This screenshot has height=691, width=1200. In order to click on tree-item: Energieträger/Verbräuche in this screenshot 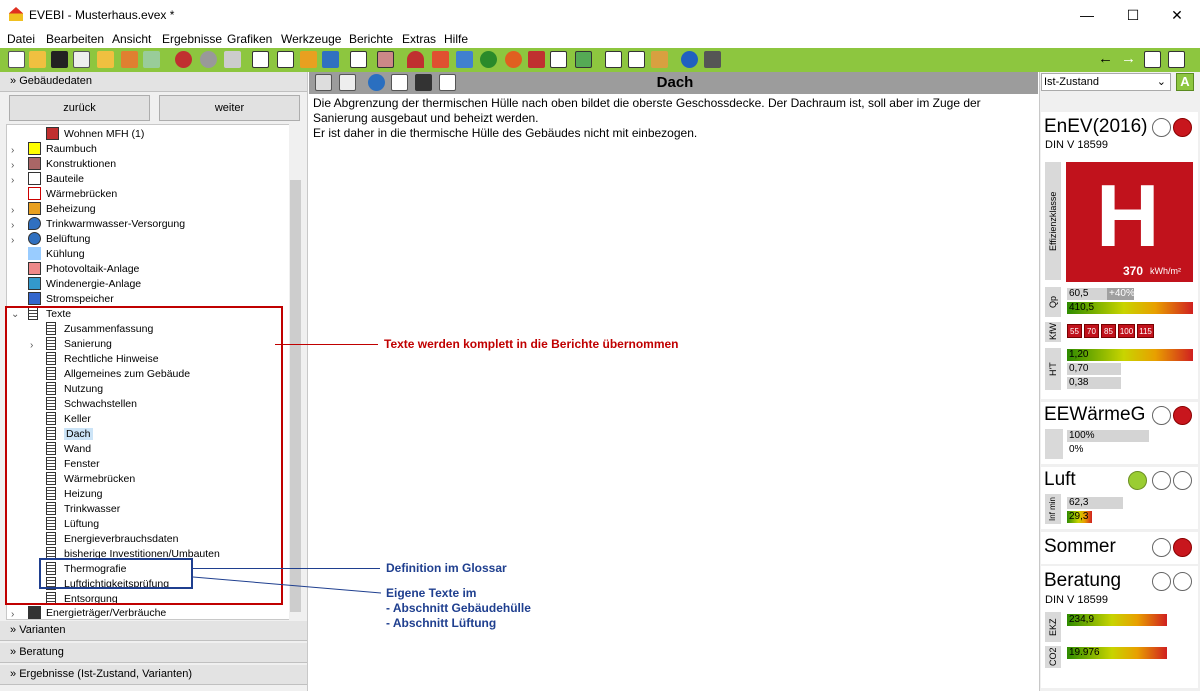, I will do `click(97, 612)`.